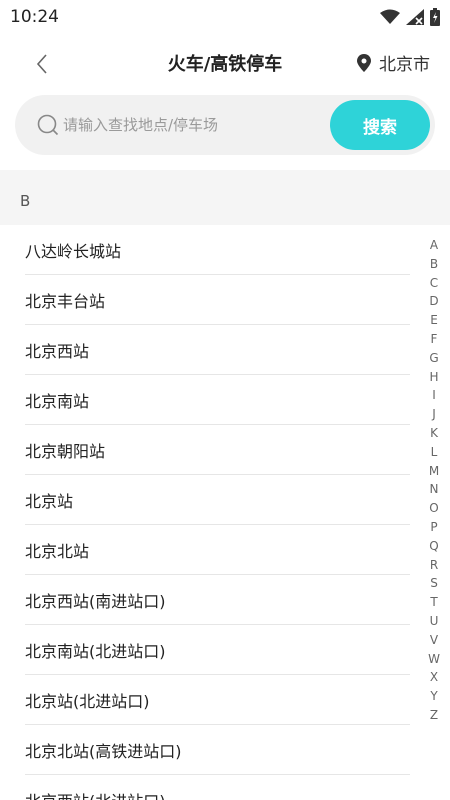  I want to click on station-item: 北京站, so click(217, 500).